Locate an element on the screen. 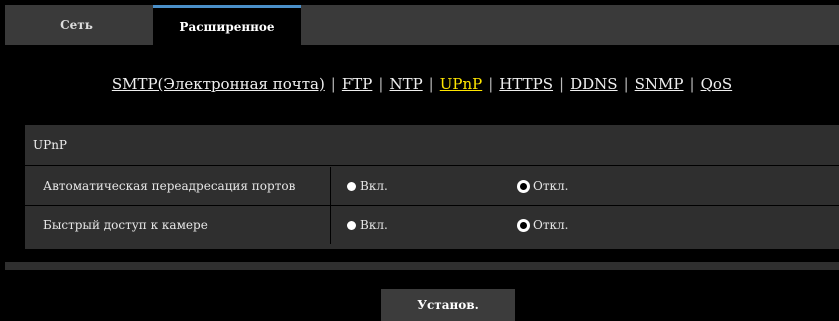 The image size is (839, 321). camera-quick-access-off-radio: Откл. is located at coordinates (543, 225).